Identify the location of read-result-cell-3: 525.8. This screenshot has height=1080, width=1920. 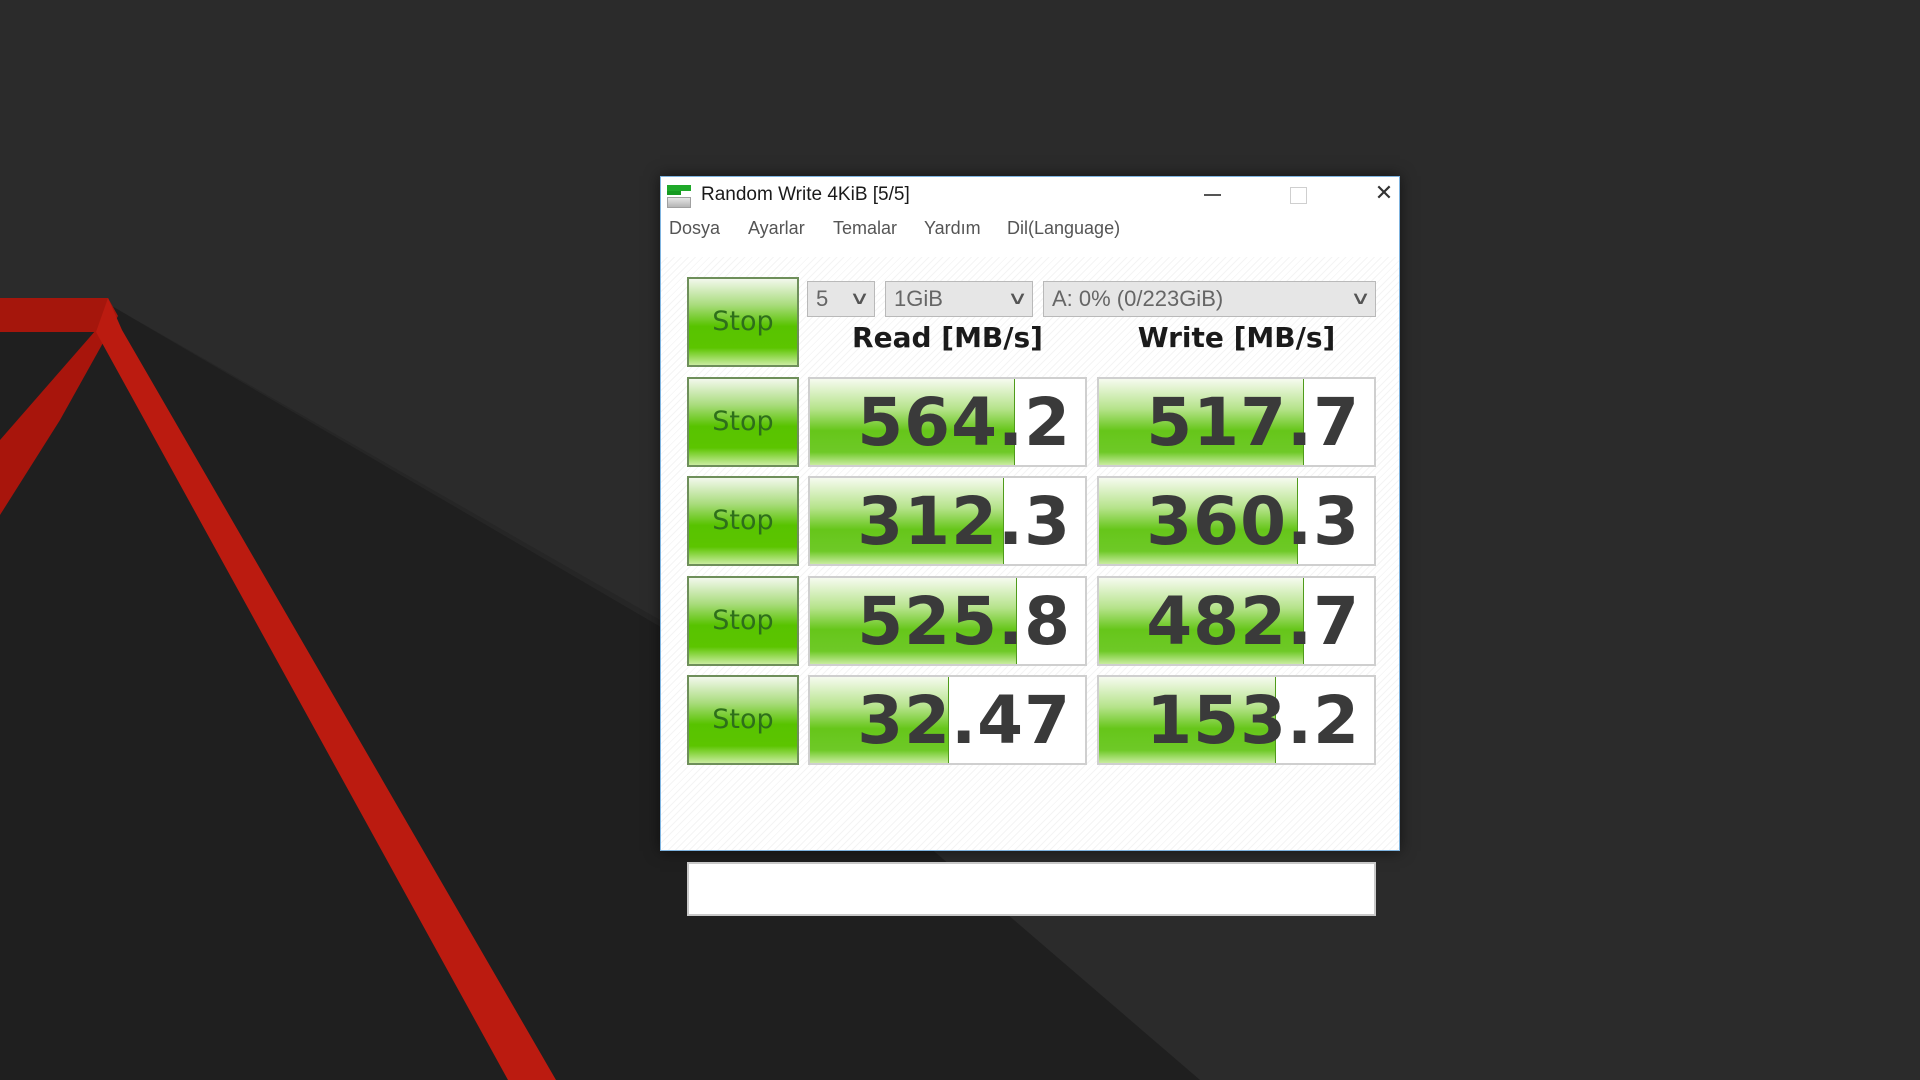
(947, 621).